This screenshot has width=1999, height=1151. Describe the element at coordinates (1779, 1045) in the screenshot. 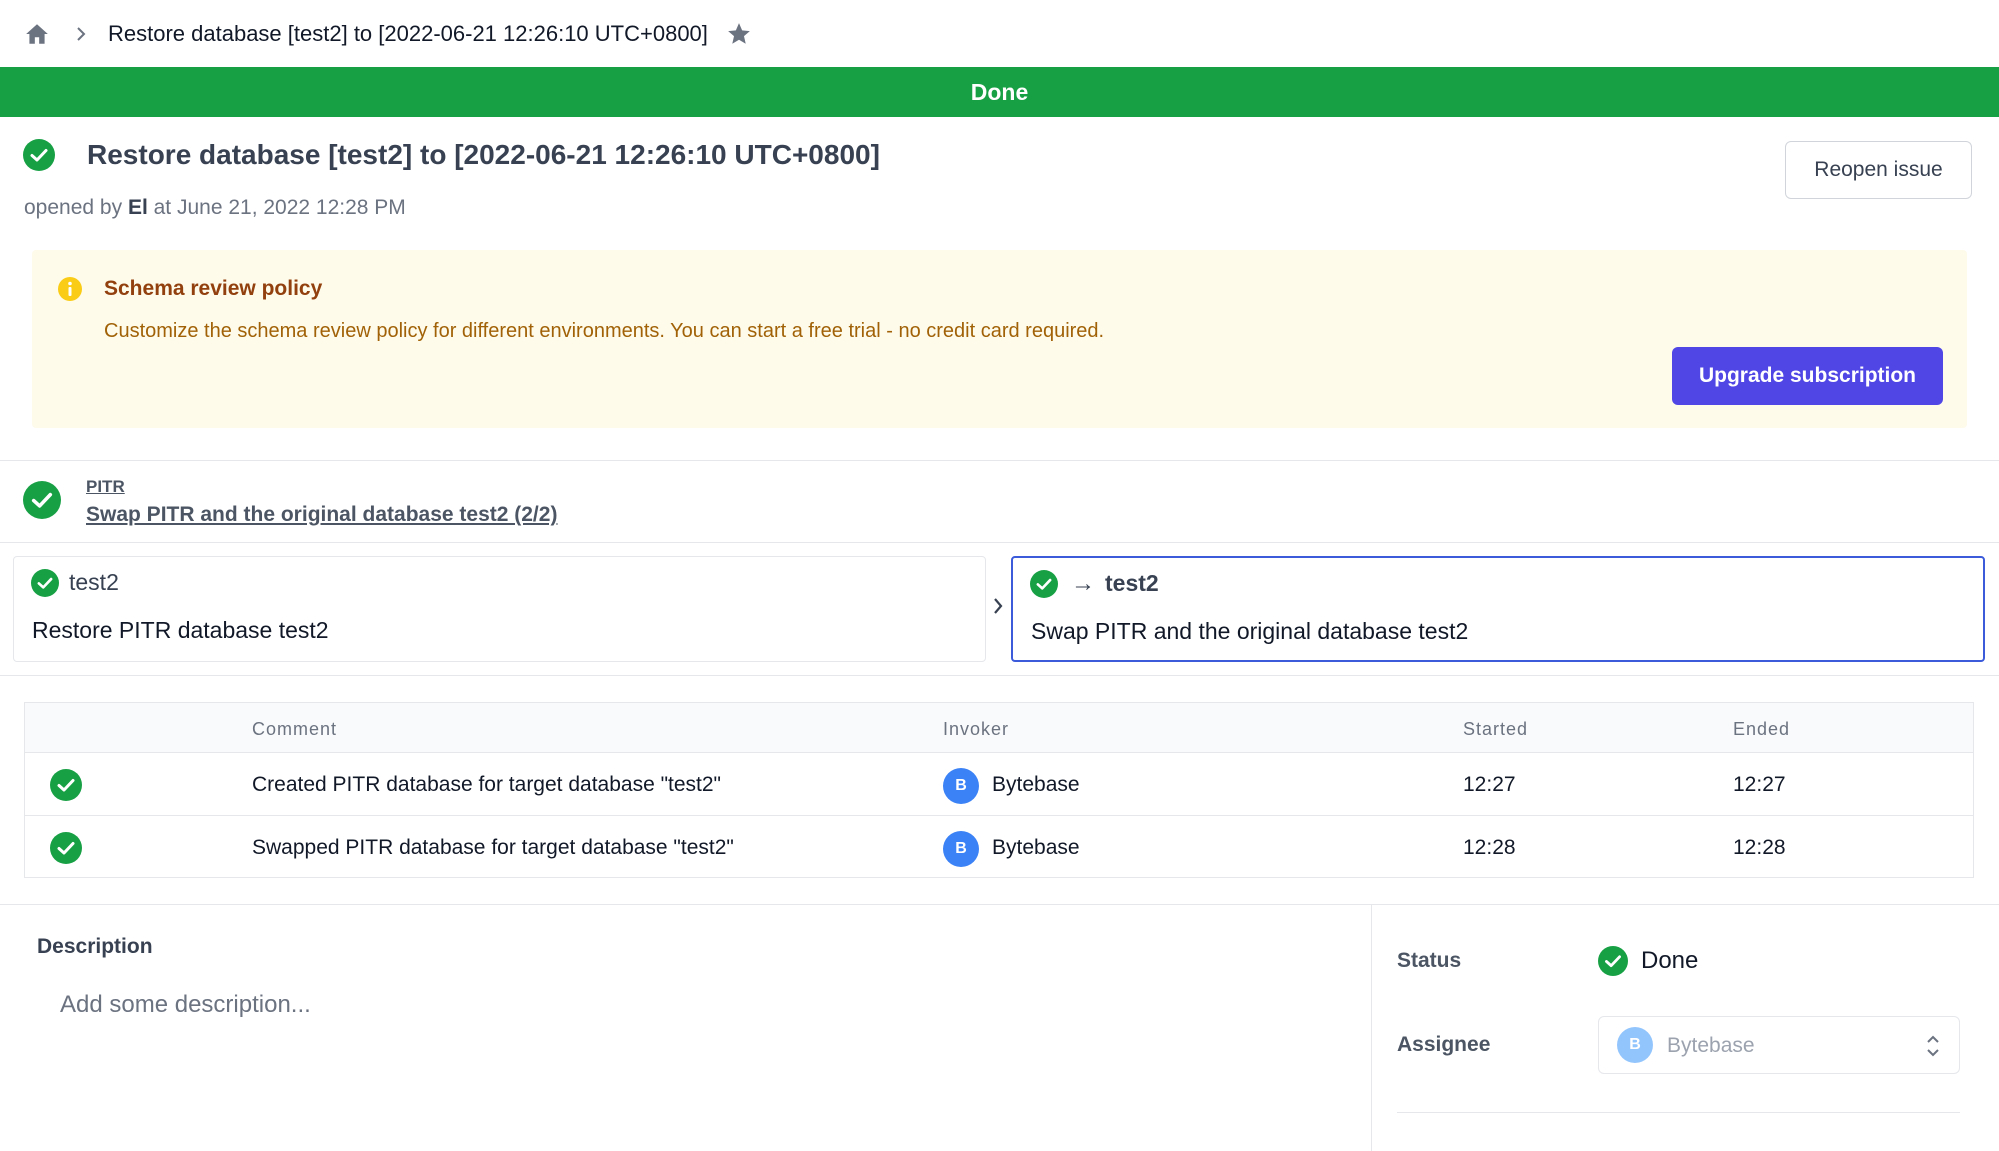

I see `assignee-select: B Bytebase` at that location.